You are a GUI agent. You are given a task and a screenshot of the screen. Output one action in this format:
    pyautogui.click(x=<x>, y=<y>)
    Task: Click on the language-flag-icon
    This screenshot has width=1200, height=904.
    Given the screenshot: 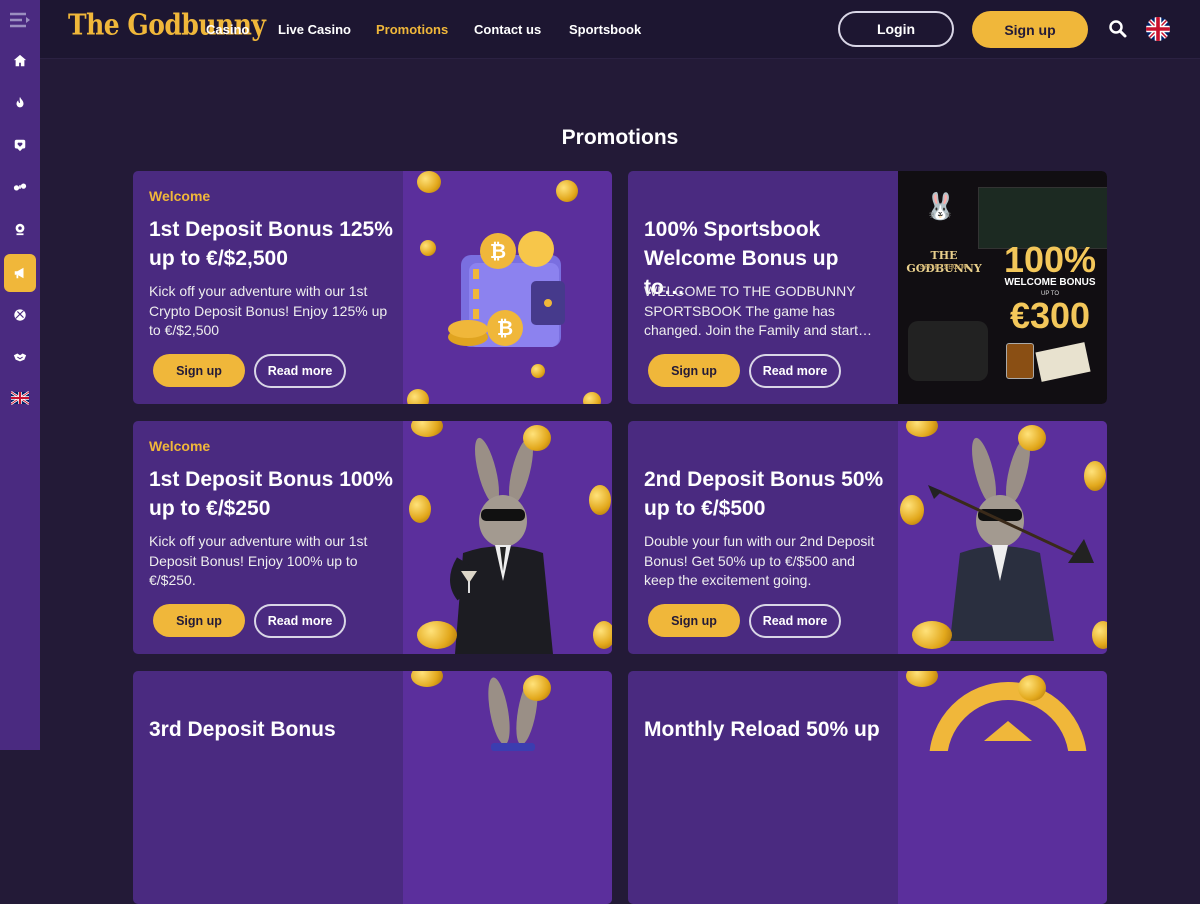 What is the action you would take?
    pyautogui.click(x=1158, y=29)
    